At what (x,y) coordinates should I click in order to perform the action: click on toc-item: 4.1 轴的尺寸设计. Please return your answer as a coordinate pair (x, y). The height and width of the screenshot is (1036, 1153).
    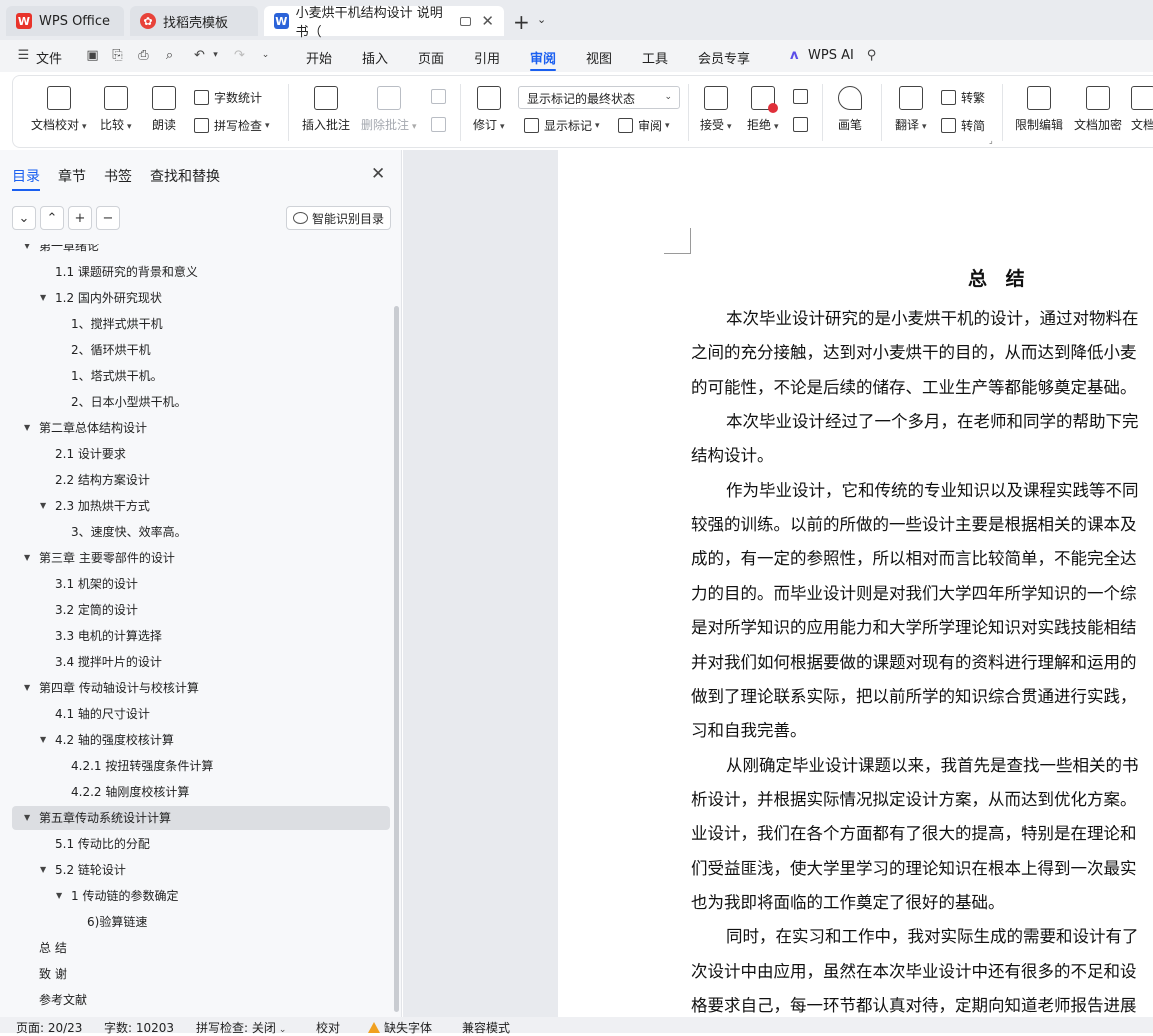
    Looking at the image, I should click on (201, 714).